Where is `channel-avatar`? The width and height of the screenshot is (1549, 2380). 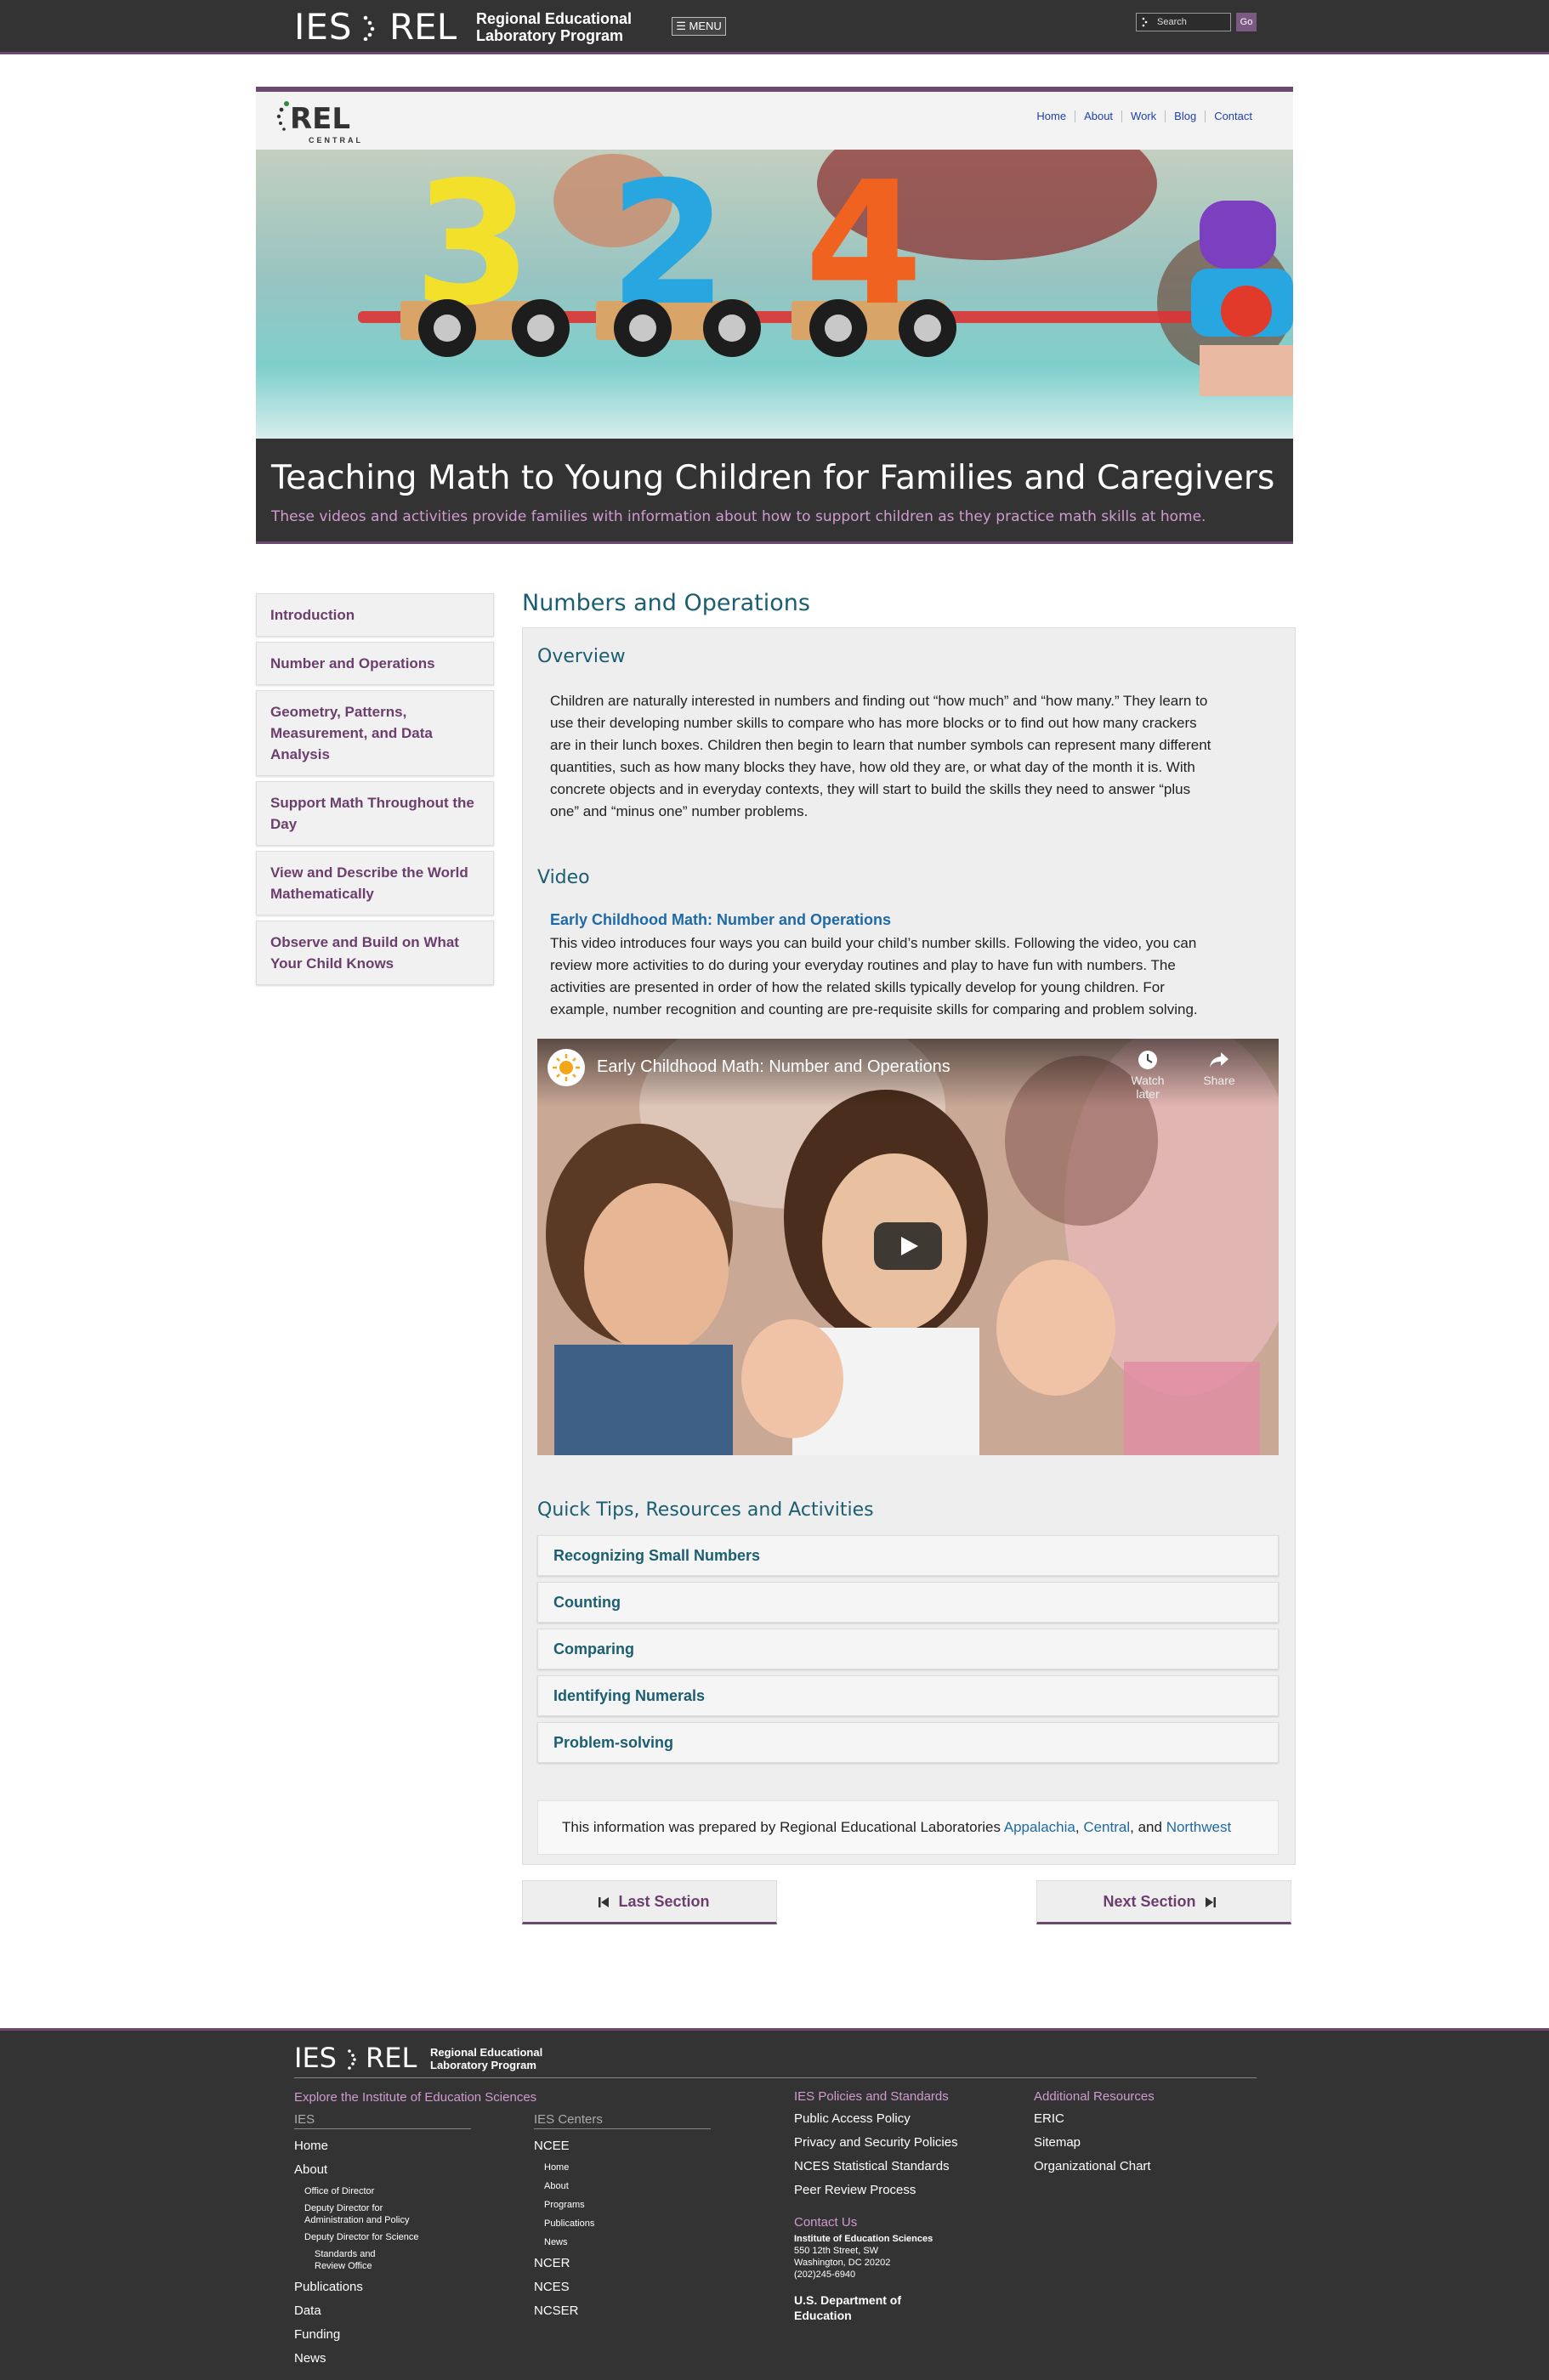 channel-avatar is located at coordinates (566, 1067).